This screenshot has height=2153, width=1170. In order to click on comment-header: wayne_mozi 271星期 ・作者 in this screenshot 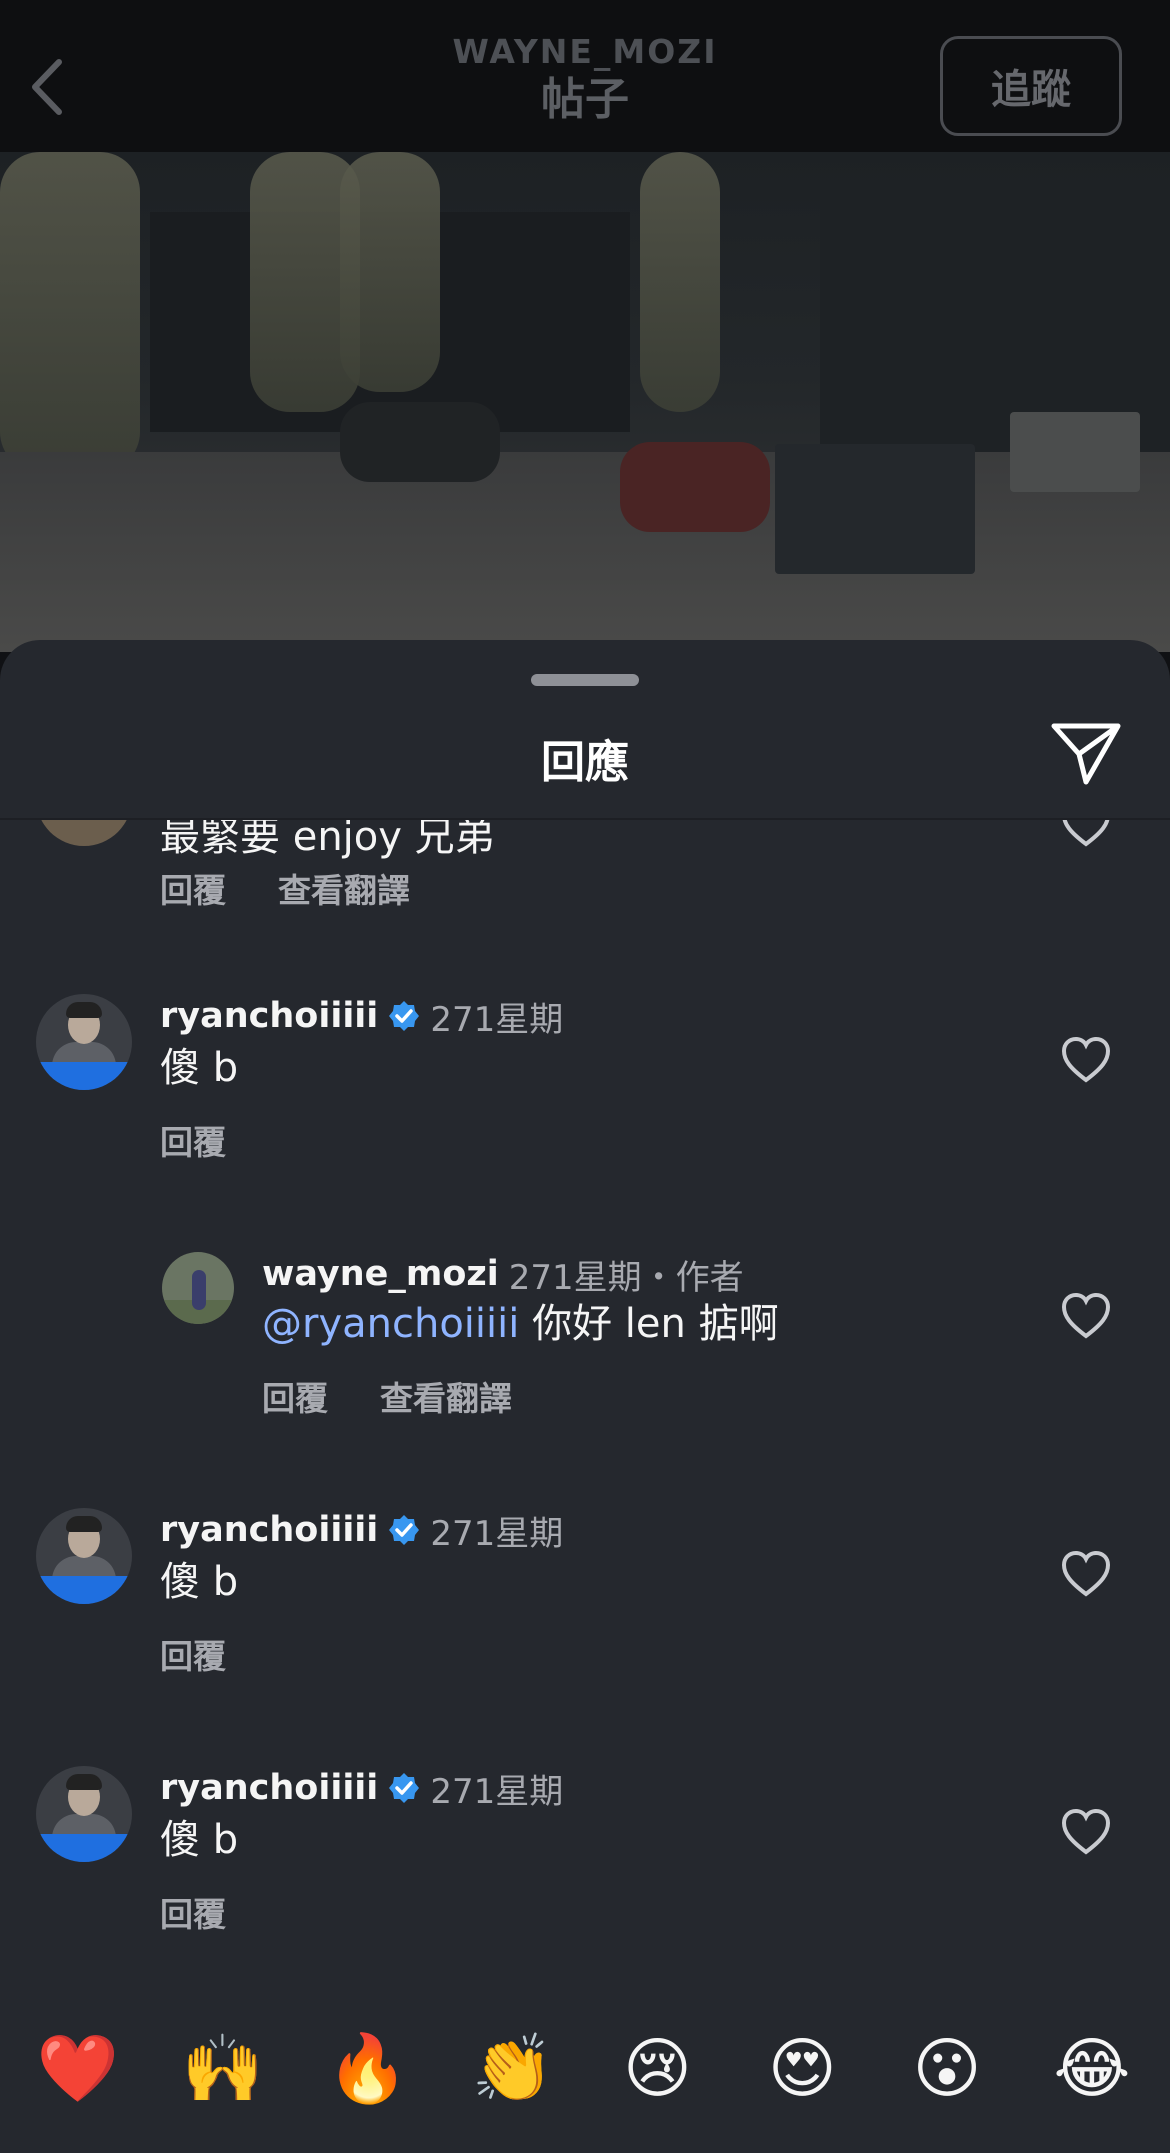, I will do `click(503, 1275)`.